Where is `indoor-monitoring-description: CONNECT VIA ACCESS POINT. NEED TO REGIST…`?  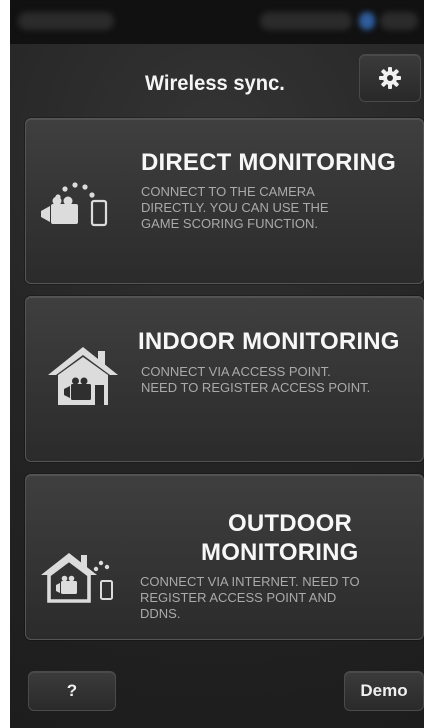 indoor-monitoring-description: CONNECT VIA ACCESS POINT. NEED TO REGIST… is located at coordinates (256, 379).